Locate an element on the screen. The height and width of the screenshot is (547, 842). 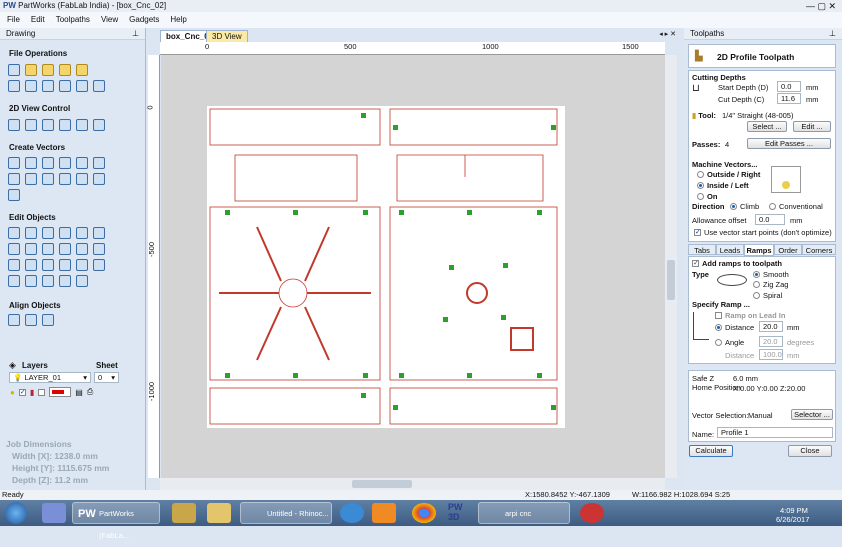
nest-icon is located at coordinates (31, 281).